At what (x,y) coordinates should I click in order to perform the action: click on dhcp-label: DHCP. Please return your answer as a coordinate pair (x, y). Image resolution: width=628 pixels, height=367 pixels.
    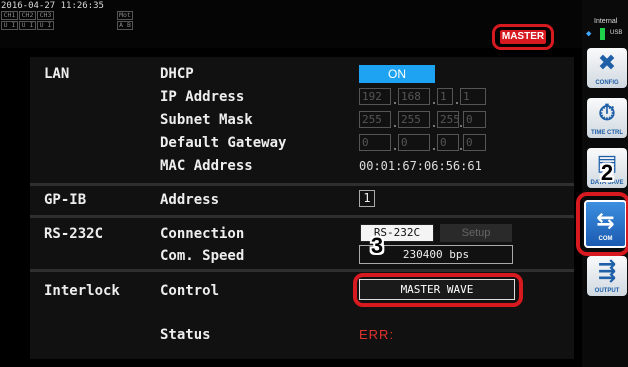
    Looking at the image, I should click on (177, 74).